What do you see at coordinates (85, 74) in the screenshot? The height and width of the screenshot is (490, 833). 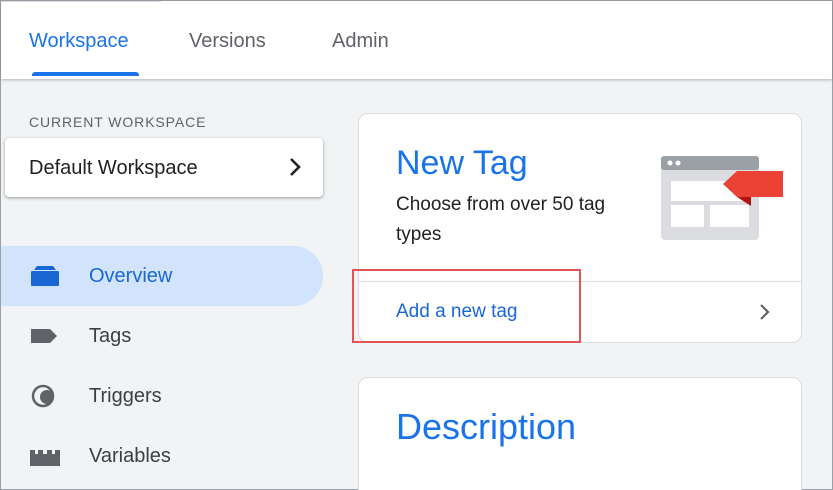 I see `active-tab-indicator` at bounding box center [85, 74].